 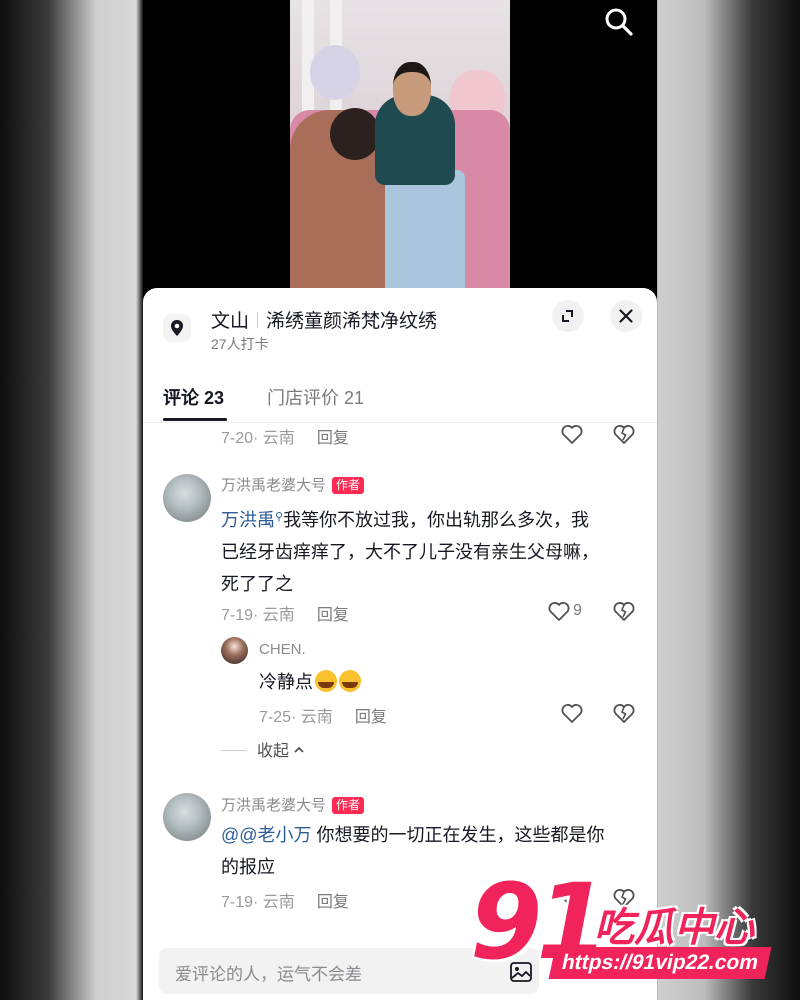 I want to click on title-divider, so click(x=258, y=320).